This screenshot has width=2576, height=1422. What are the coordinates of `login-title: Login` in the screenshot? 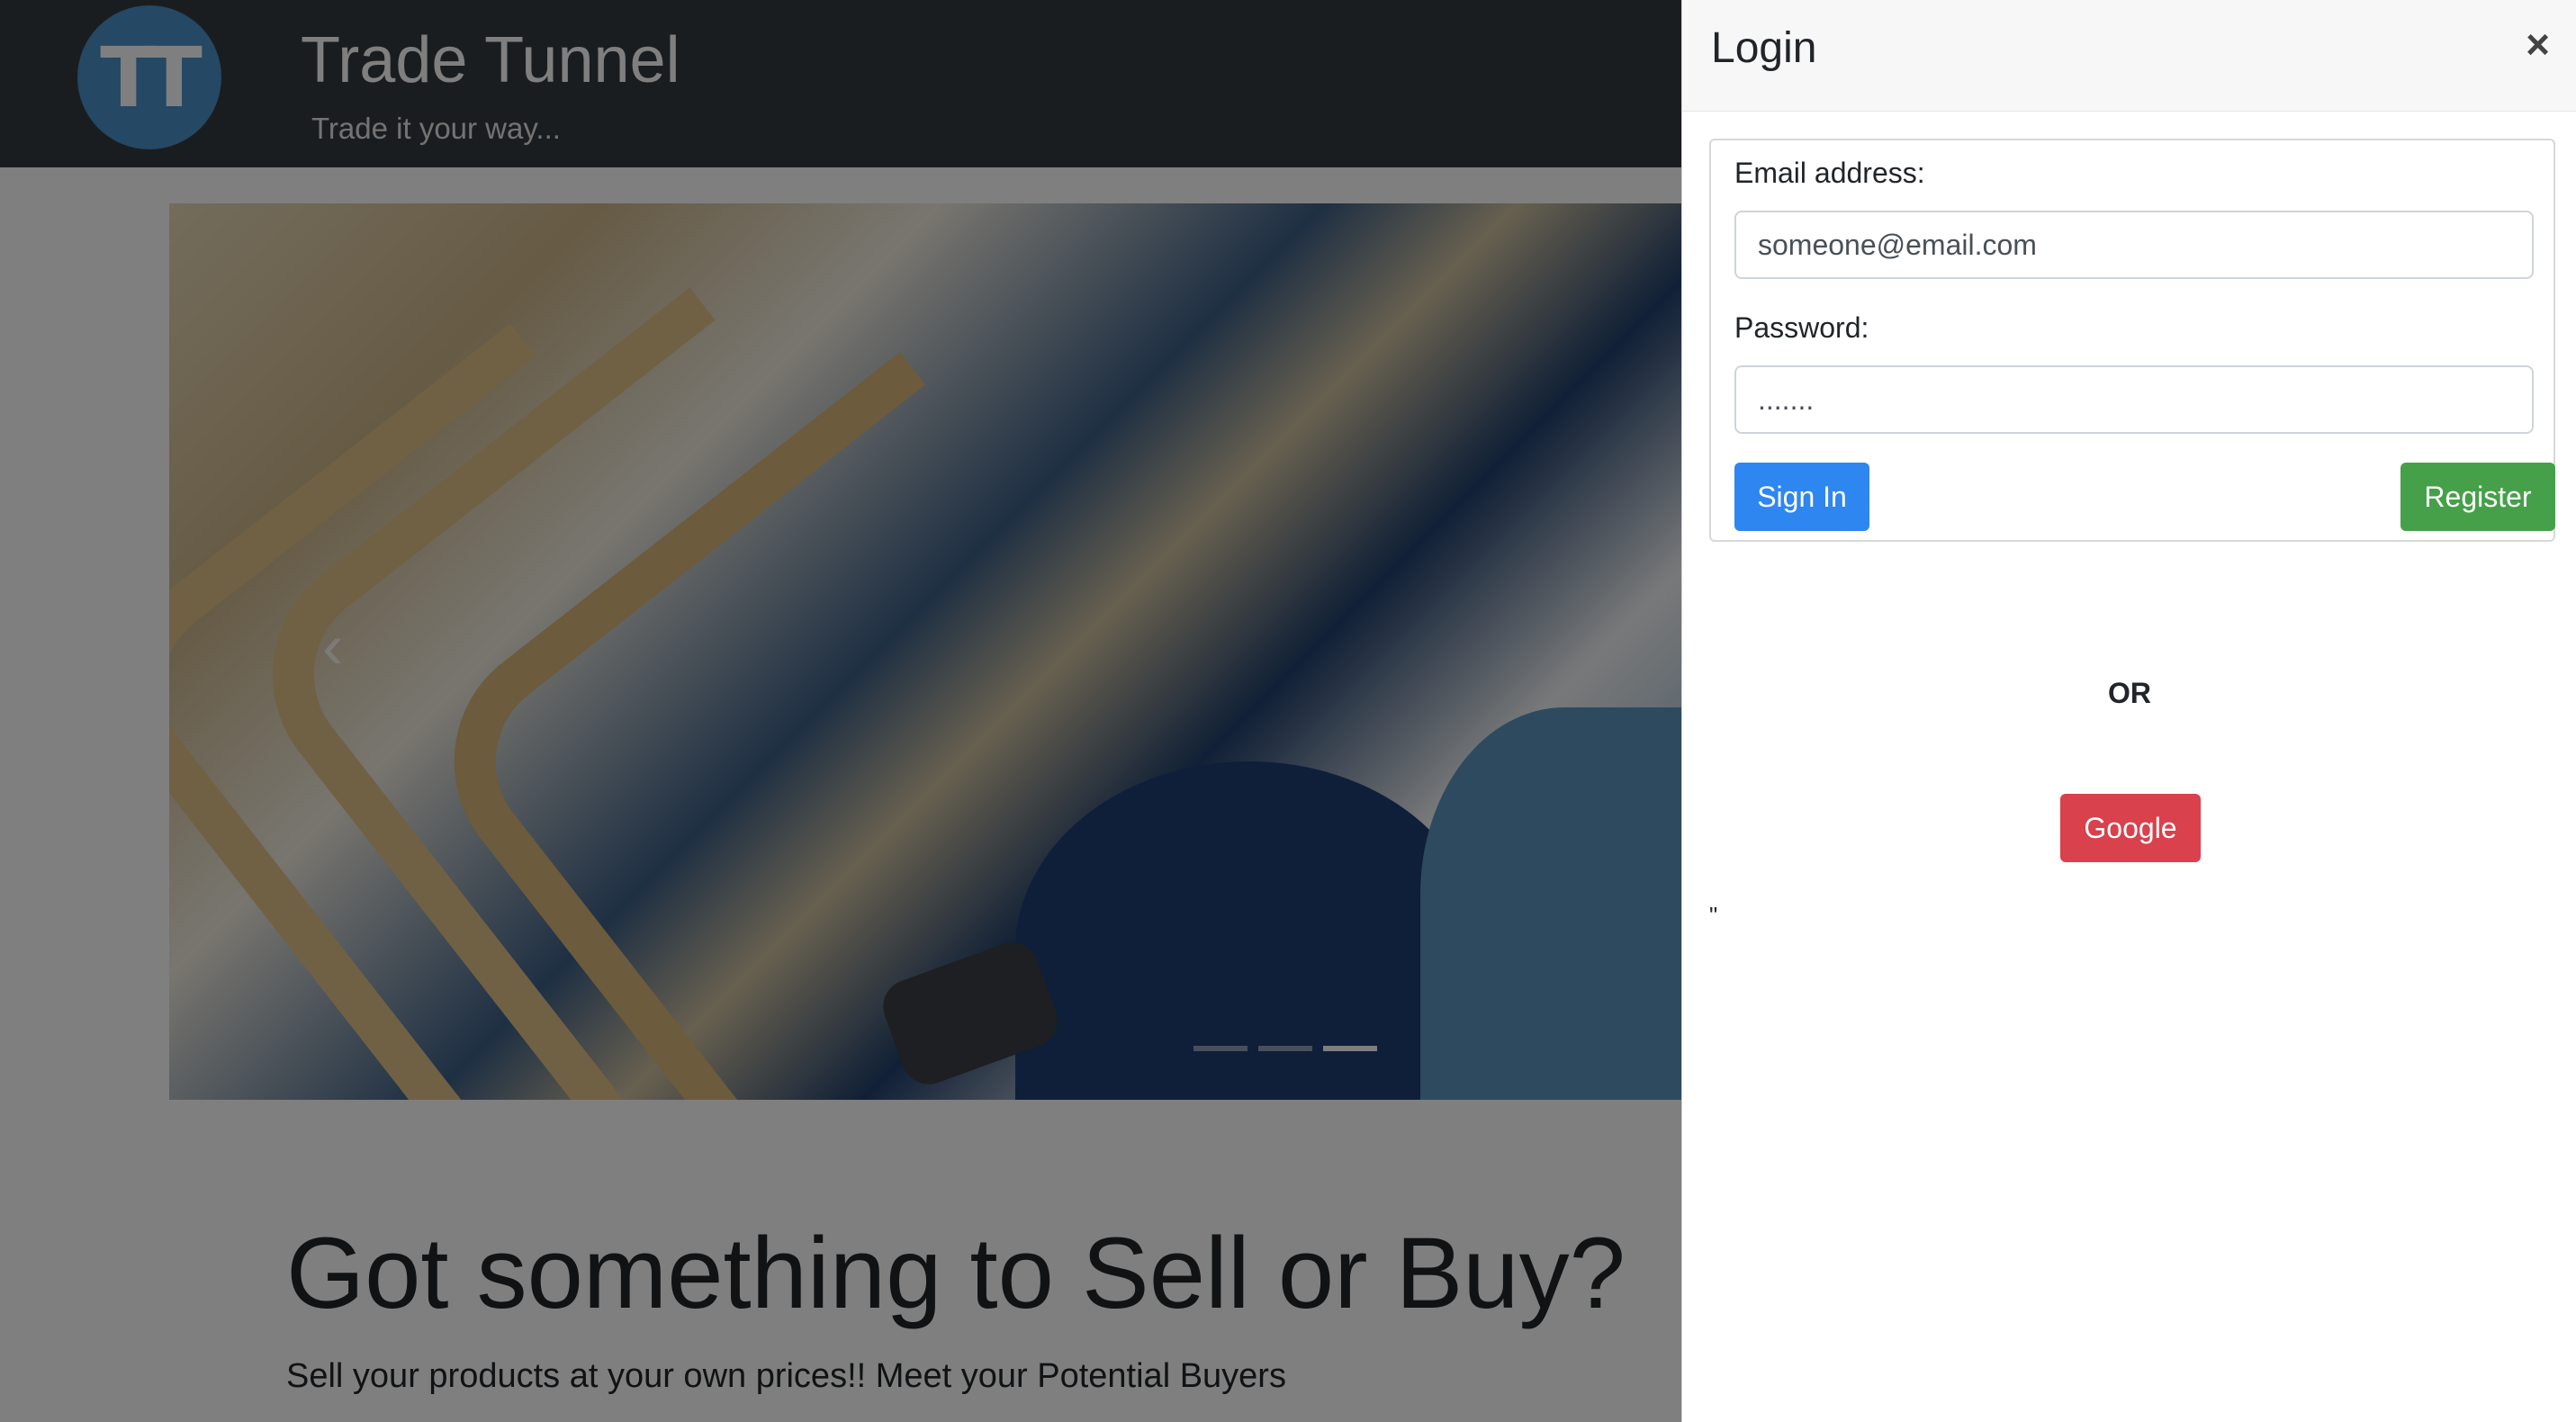 It's located at (1764, 48).